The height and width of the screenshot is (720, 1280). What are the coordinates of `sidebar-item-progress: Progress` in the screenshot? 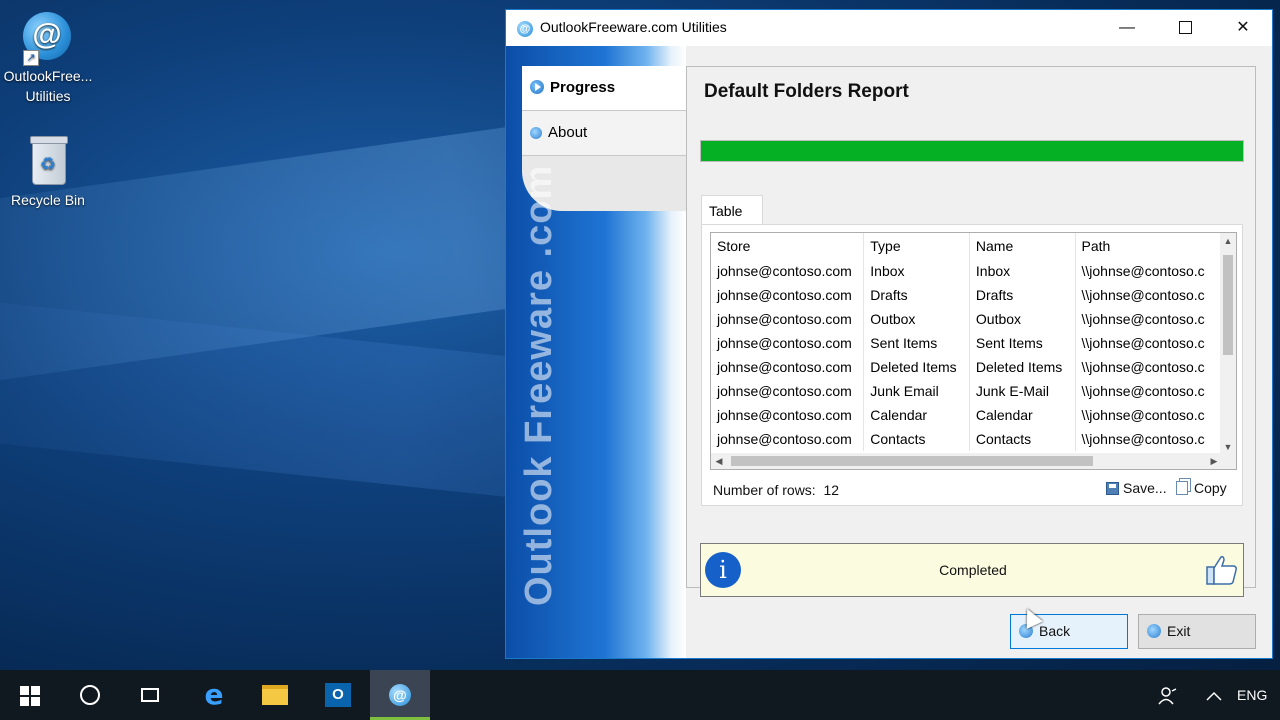 It's located at (604, 88).